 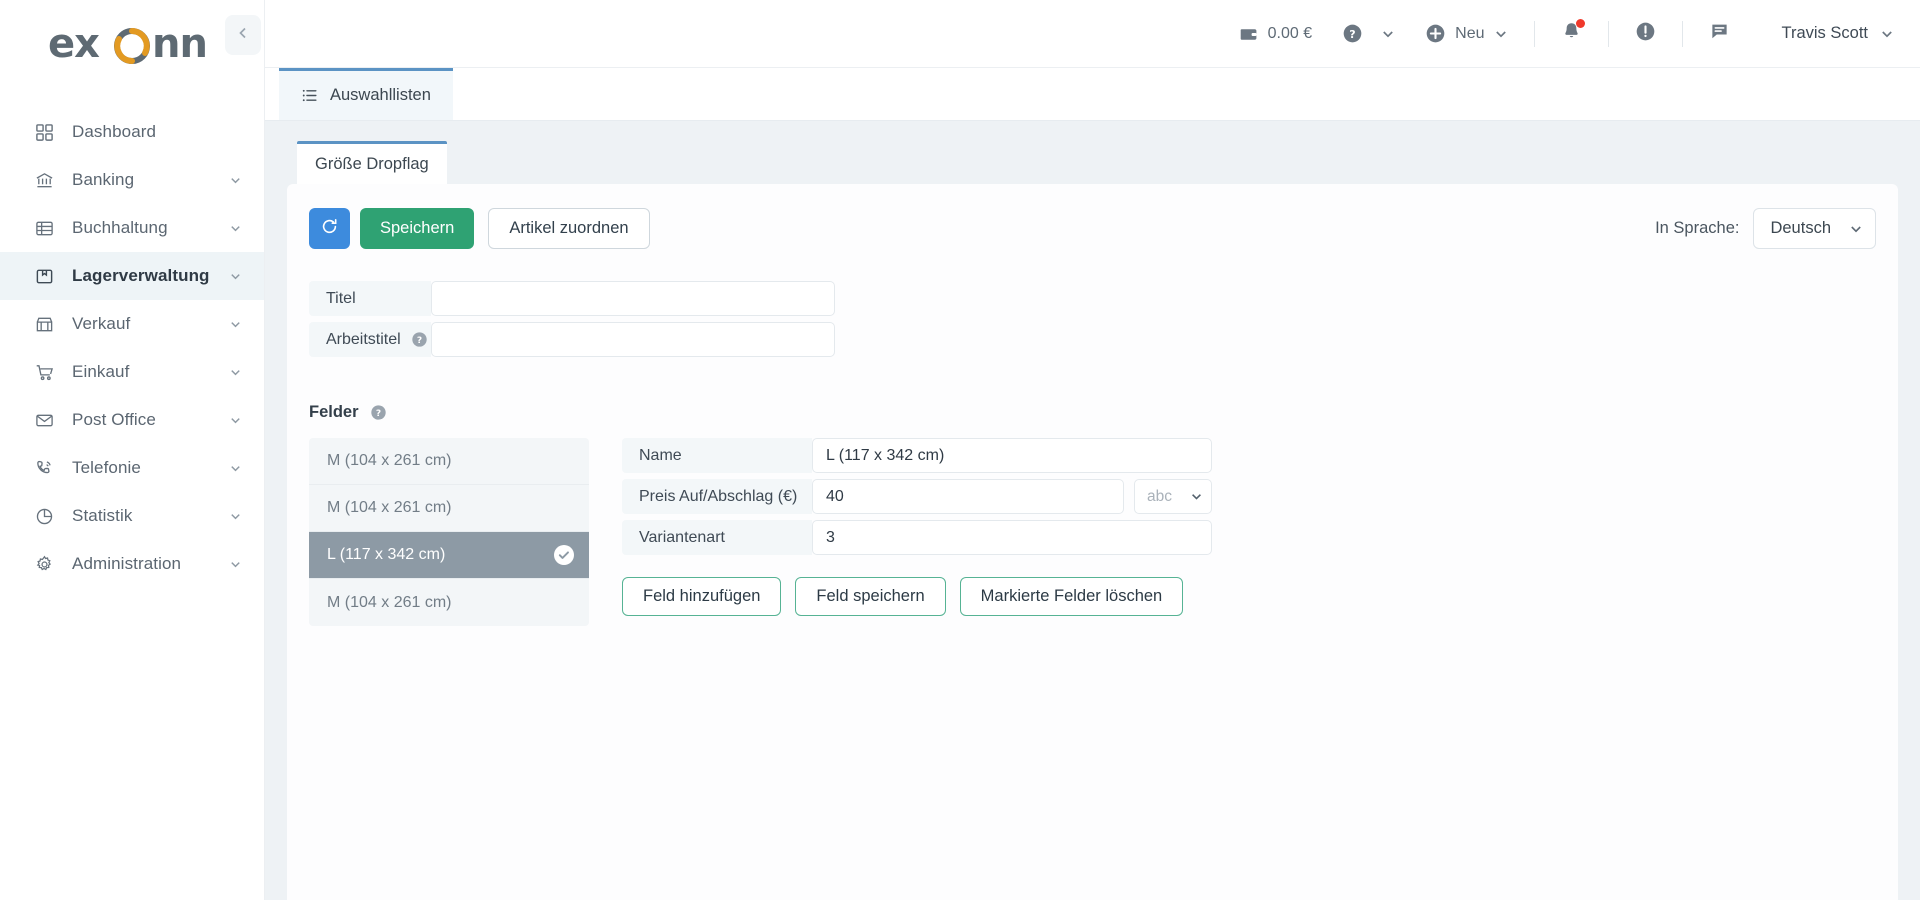 What do you see at coordinates (114, 131) in the screenshot?
I see `sidebar-item-label: Dashboard` at bounding box center [114, 131].